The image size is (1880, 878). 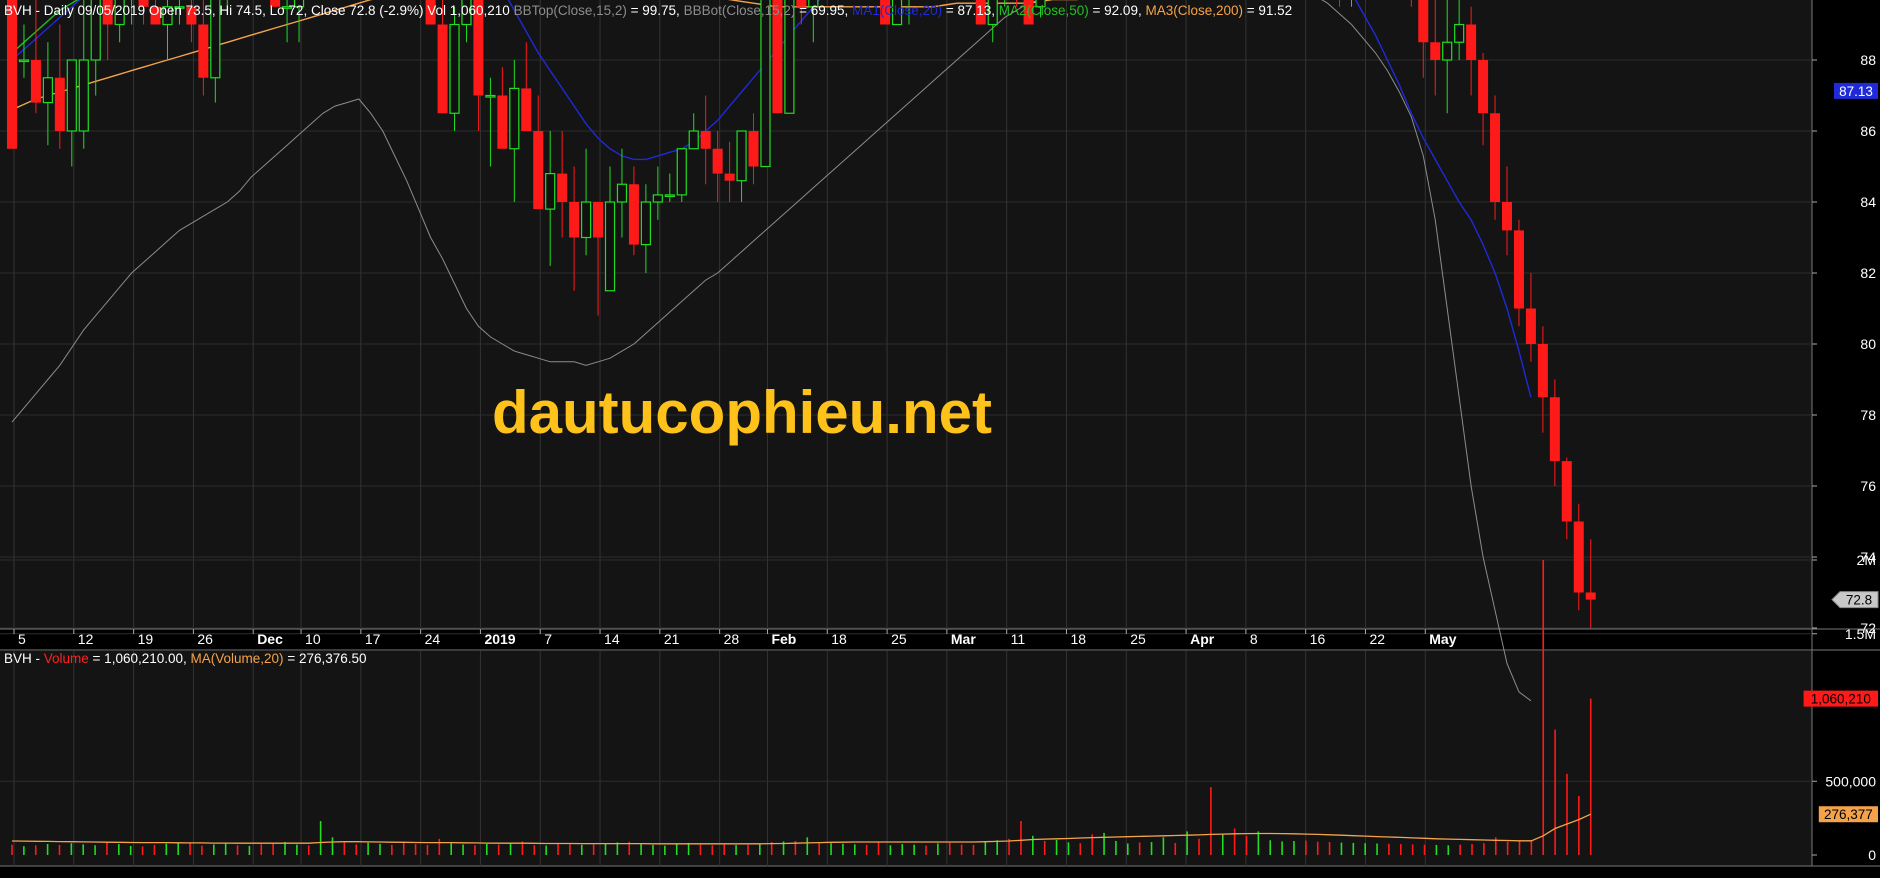 What do you see at coordinates (1868, 273) in the screenshot?
I see `price-tick-label: 82` at bounding box center [1868, 273].